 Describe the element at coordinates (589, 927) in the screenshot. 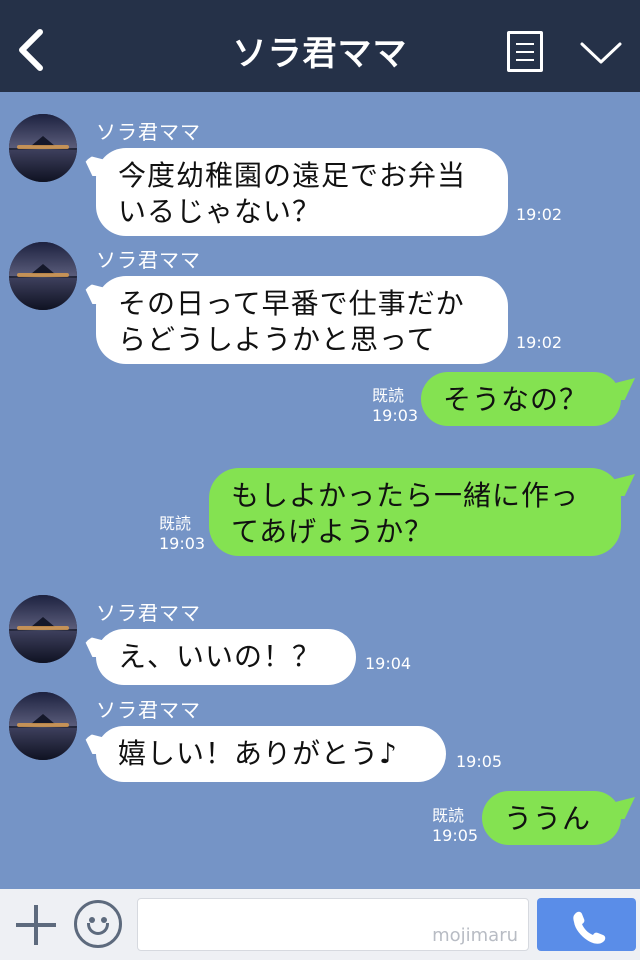

I see `phone-icon` at that location.